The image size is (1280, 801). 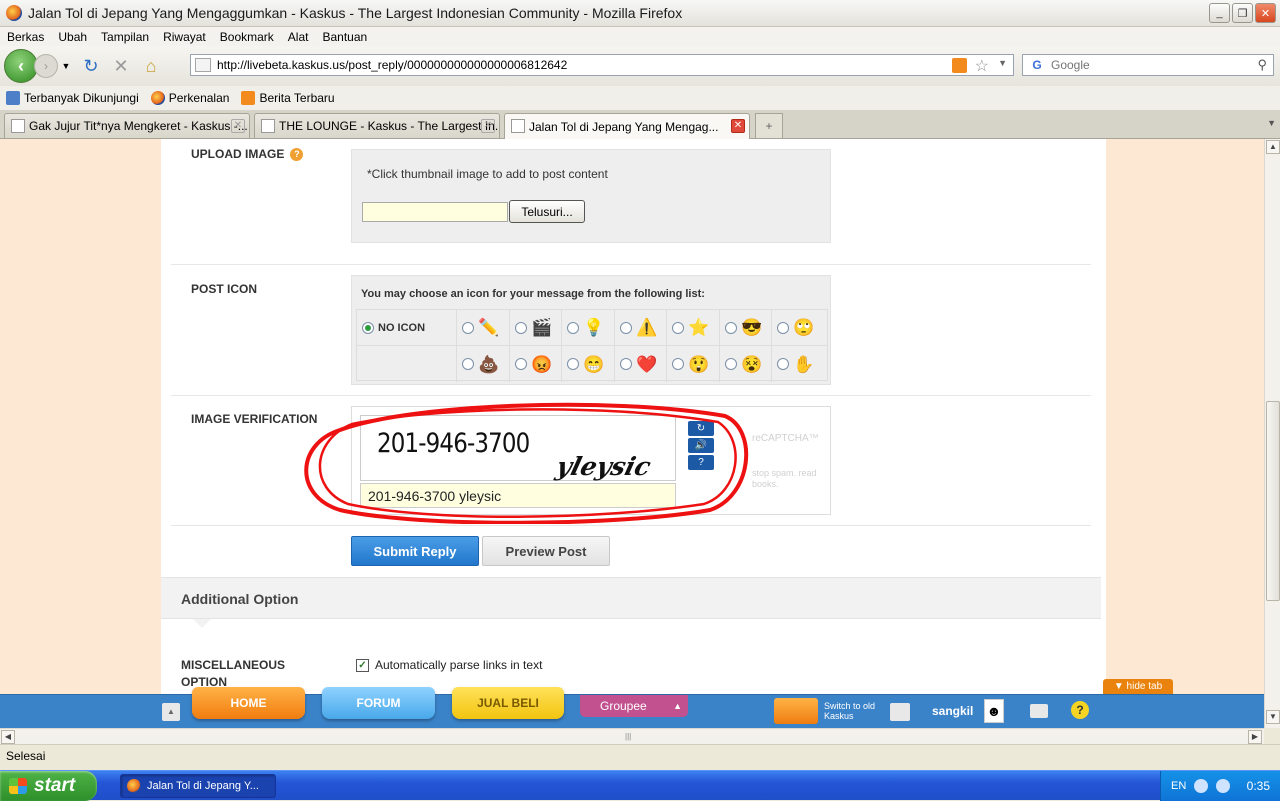 I want to click on tab-jalan-tol: Jalan Tol di Jepang Yang Mengag... ✕, so click(x=627, y=126).